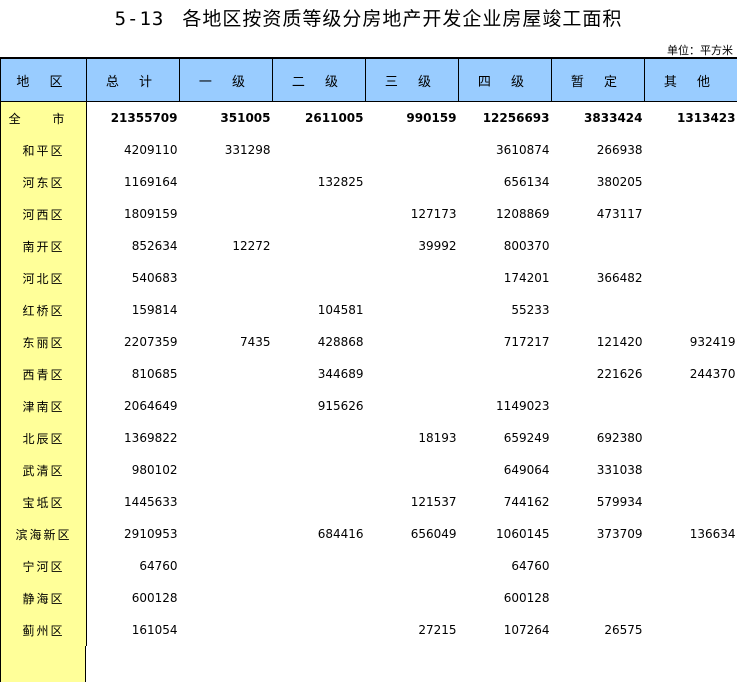 The width and height of the screenshot is (737, 682). I want to click on table-row: 西青区 810685 344689 221626 244370, so click(368, 374).